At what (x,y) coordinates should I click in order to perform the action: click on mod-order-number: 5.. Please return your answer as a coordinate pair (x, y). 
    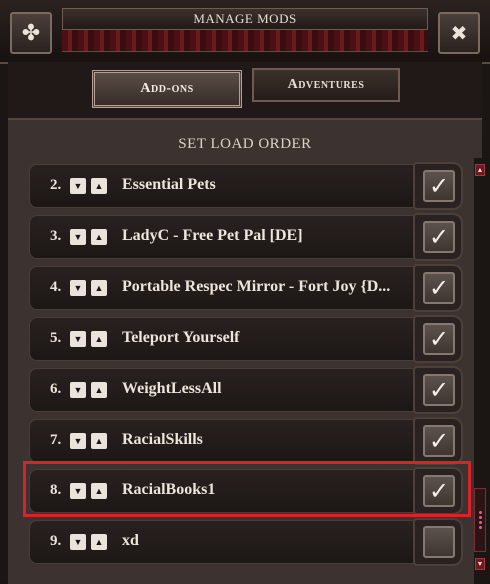
    Looking at the image, I should click on (56, 338).